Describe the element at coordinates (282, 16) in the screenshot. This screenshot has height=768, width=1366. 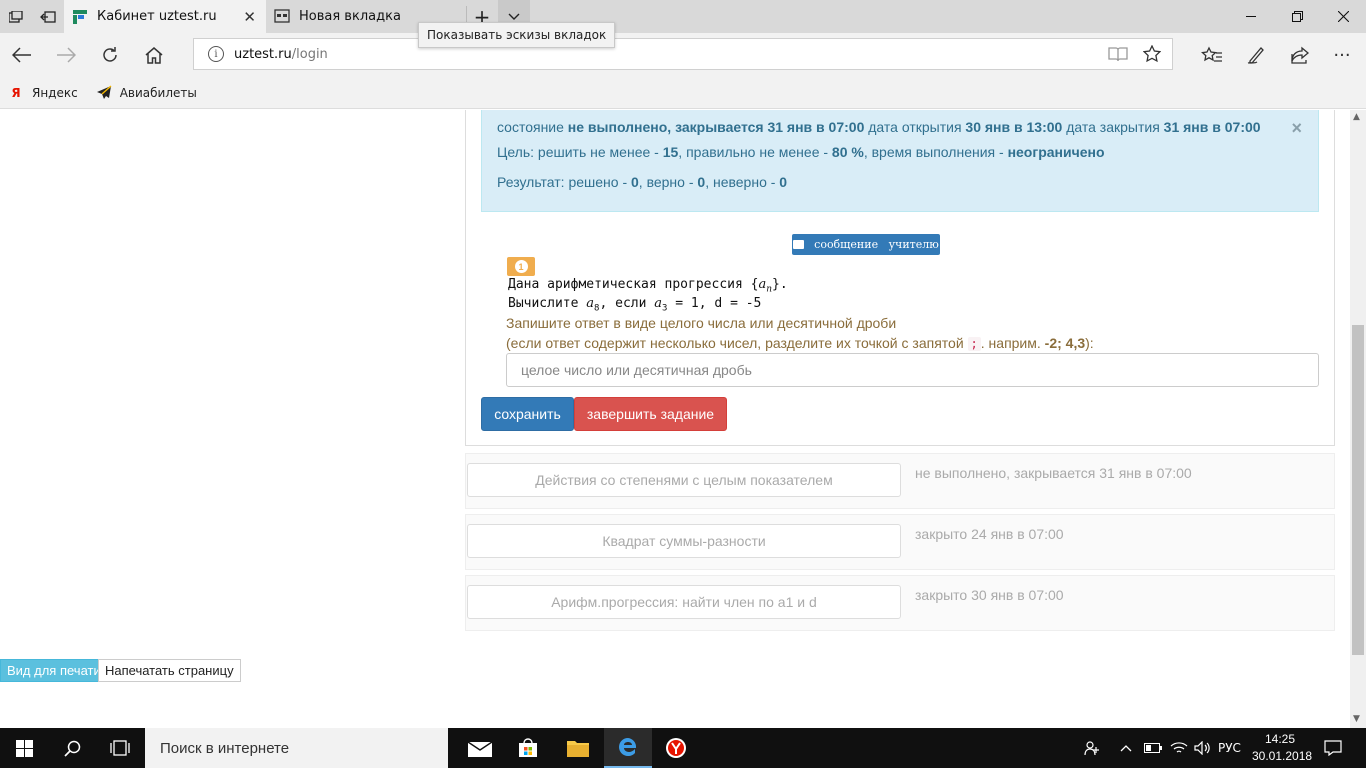
I see `new-tab-favicon-icon` at that location.